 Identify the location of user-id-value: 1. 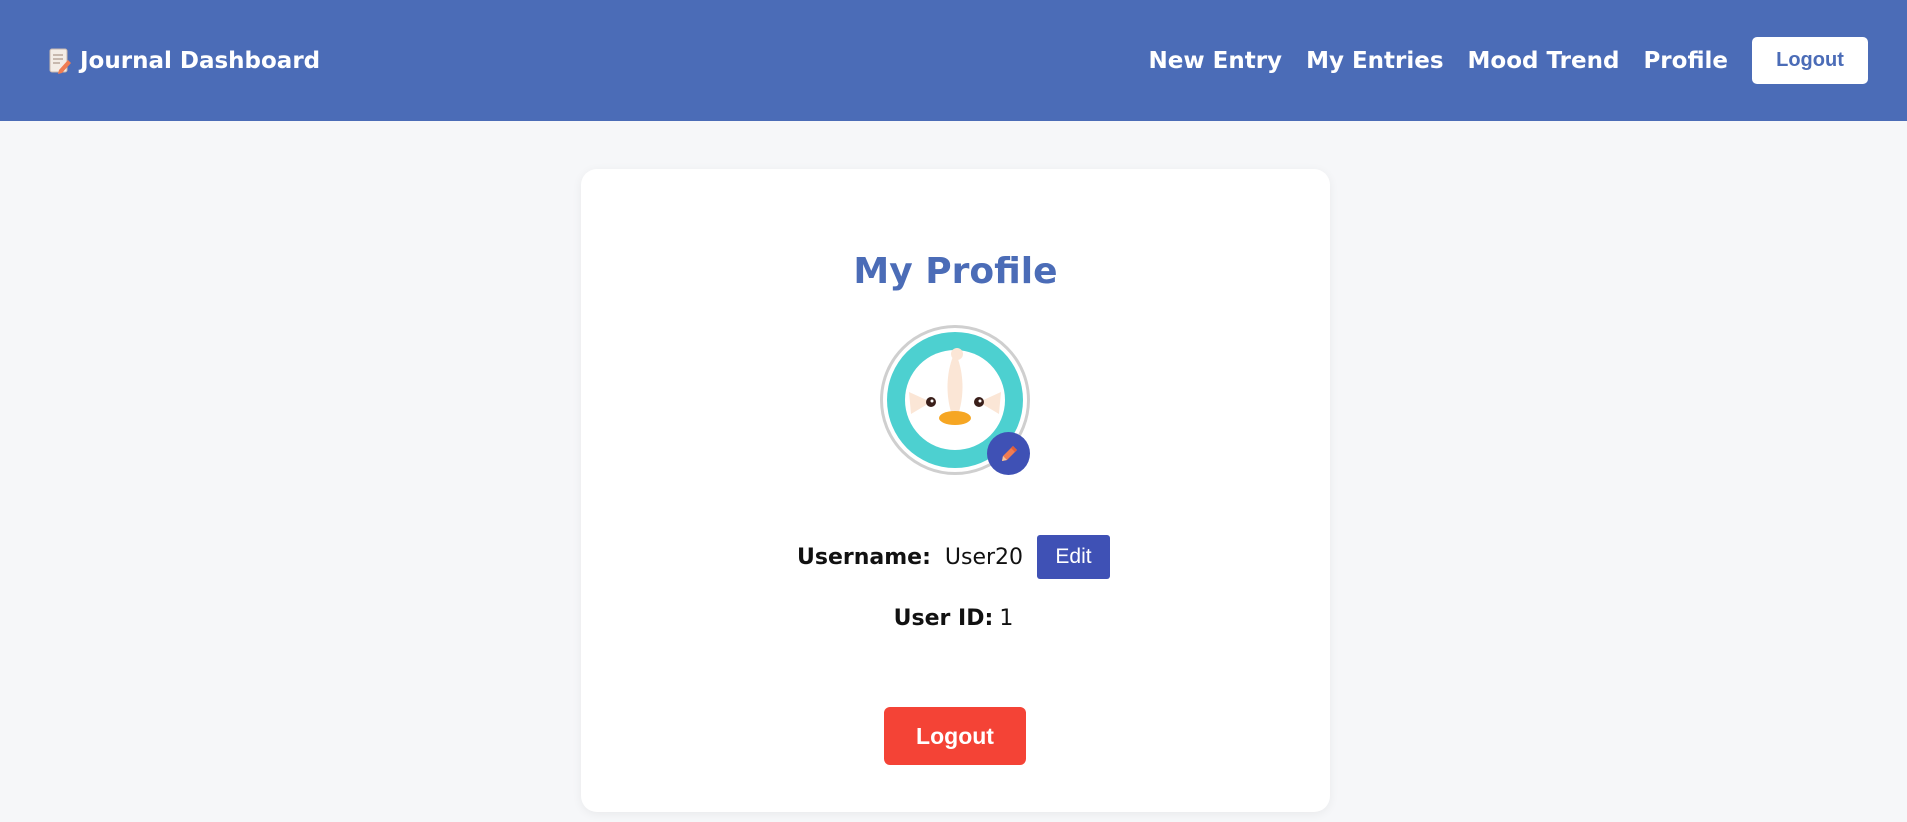
(1006, 618).